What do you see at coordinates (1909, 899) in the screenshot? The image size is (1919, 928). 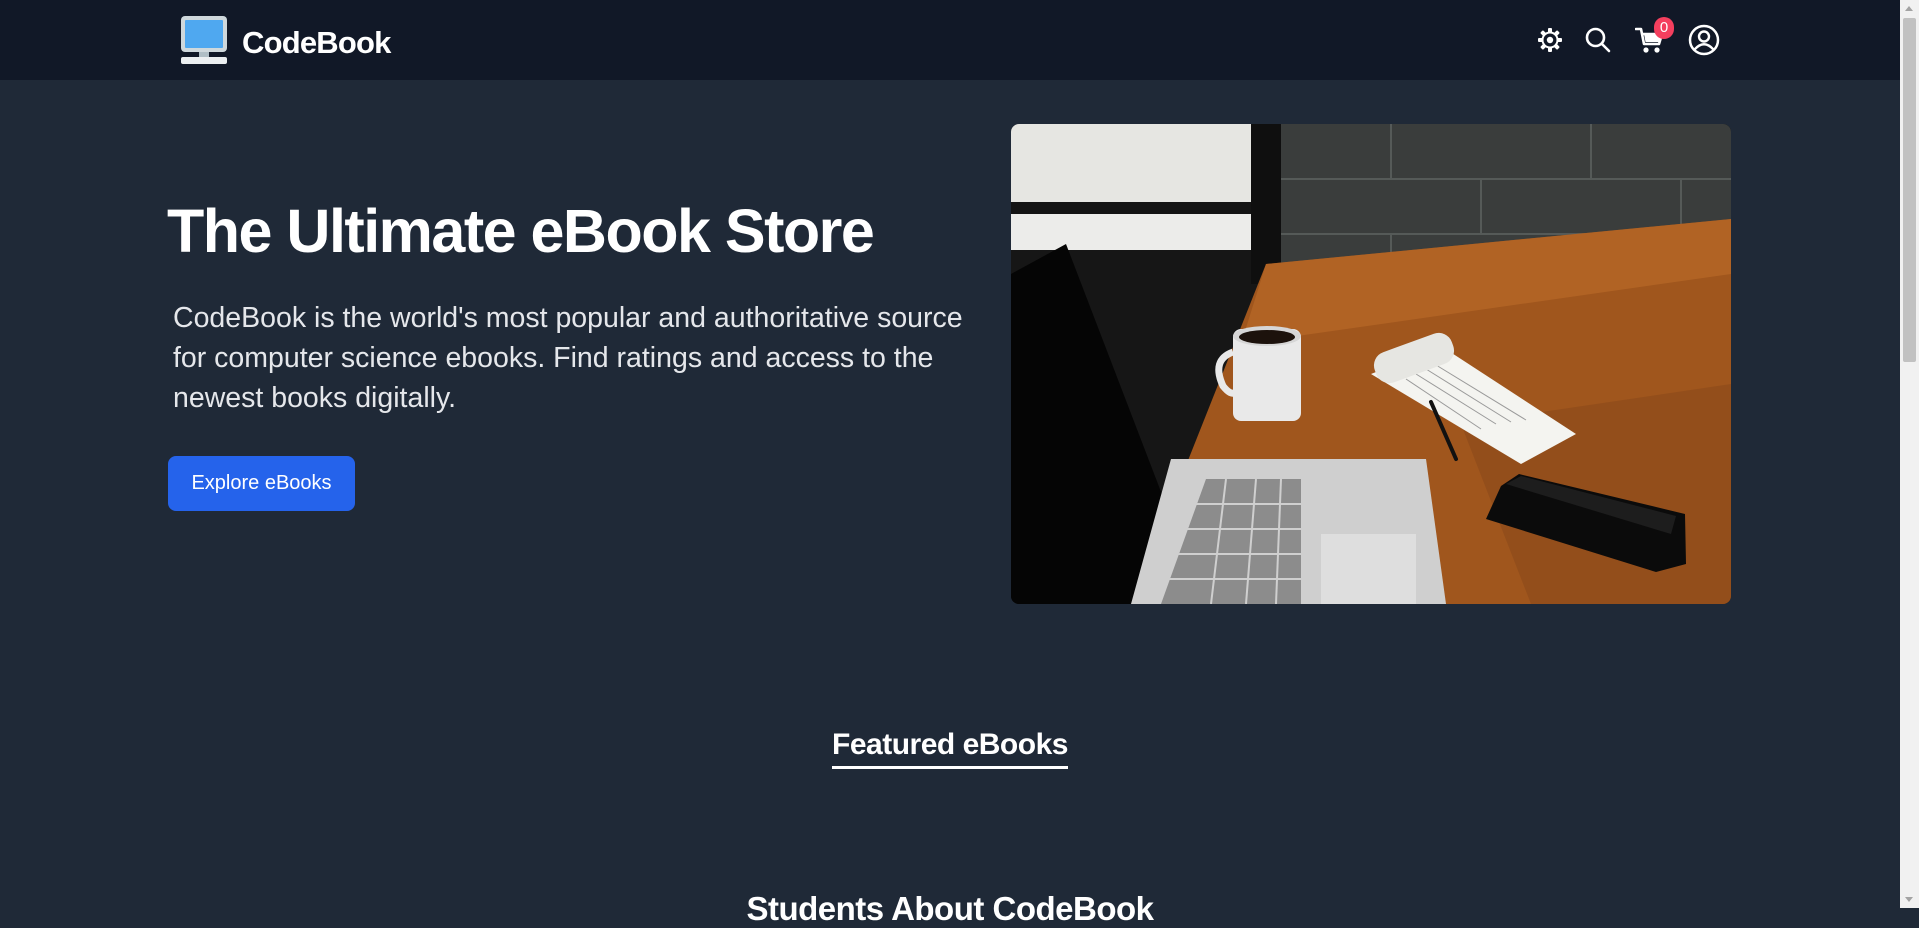 I see `scroll-down-arrow-icon` at bounding box center [1909, 899].